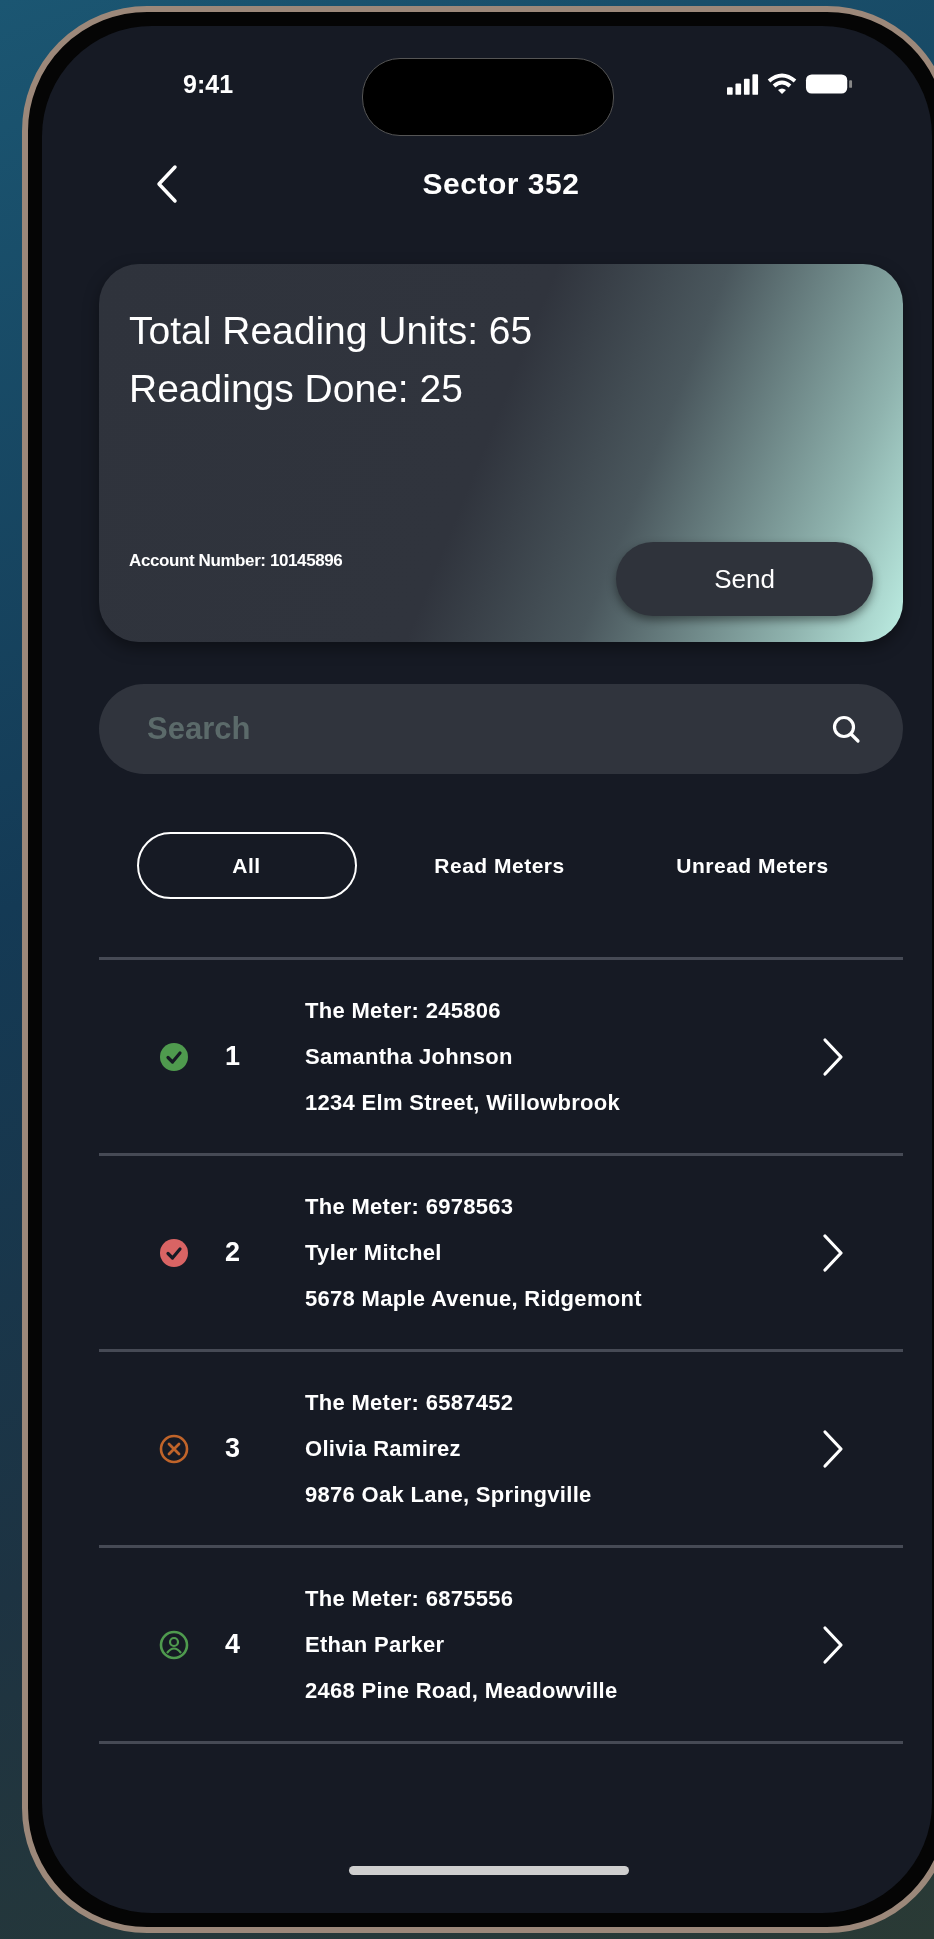  What do you see at coordinates (375, 1644) in the screenshot?
I see `customer-name: Ethan Parker` at bounding box center [375, 1644].